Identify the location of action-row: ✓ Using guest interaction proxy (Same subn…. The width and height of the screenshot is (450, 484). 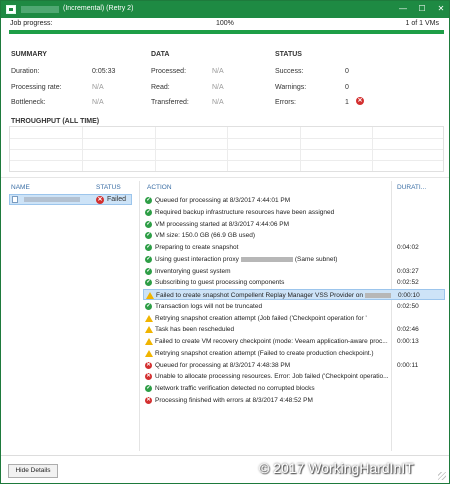
(294, 259).